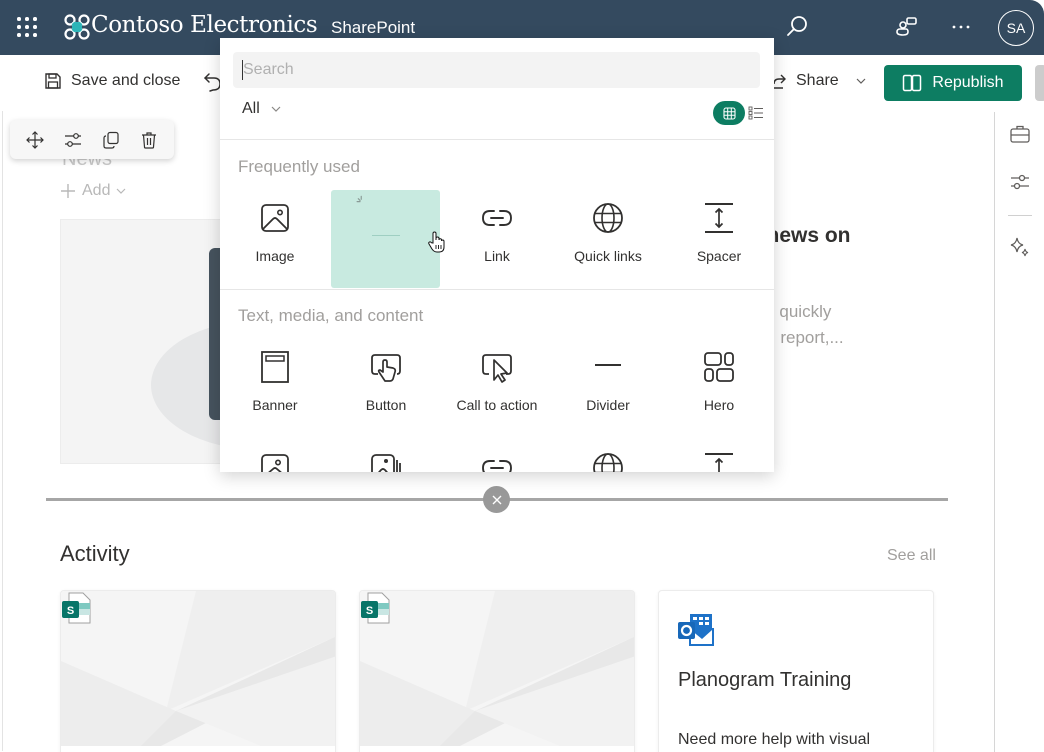 The image size is (1044, 752). I want to click on activity-title: Activity, so click(95, 553).